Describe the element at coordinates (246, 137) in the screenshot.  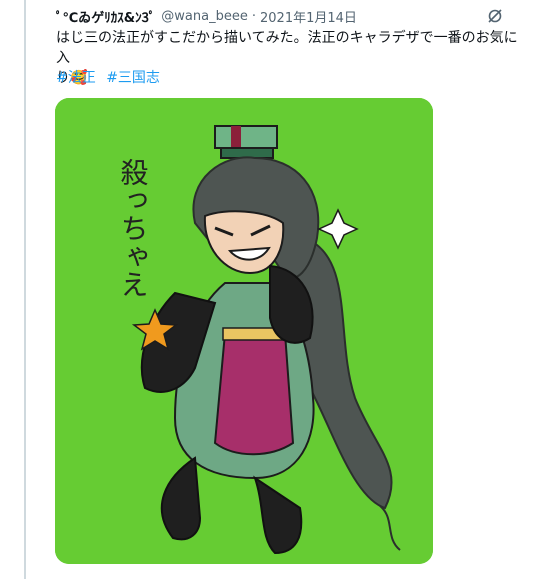
I see `hat` at that location.